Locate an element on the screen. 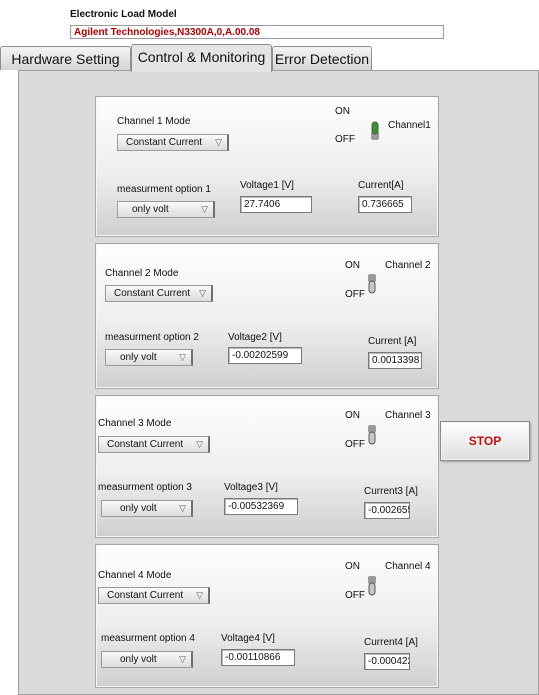  tab-control-monitoring: Control & Monitoring is located at coordinates (201, 58).